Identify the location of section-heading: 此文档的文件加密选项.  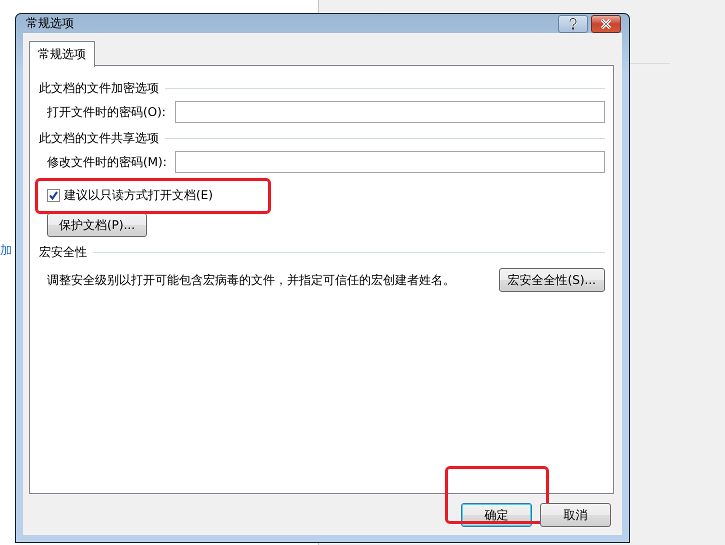
(99, 88).